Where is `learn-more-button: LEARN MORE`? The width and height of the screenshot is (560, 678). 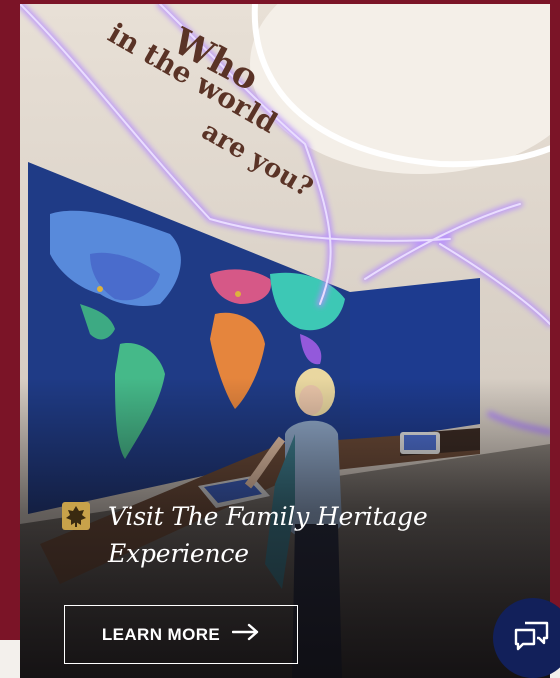 learn-more-button: LEARN MORE is located at coordinates (181, 634).